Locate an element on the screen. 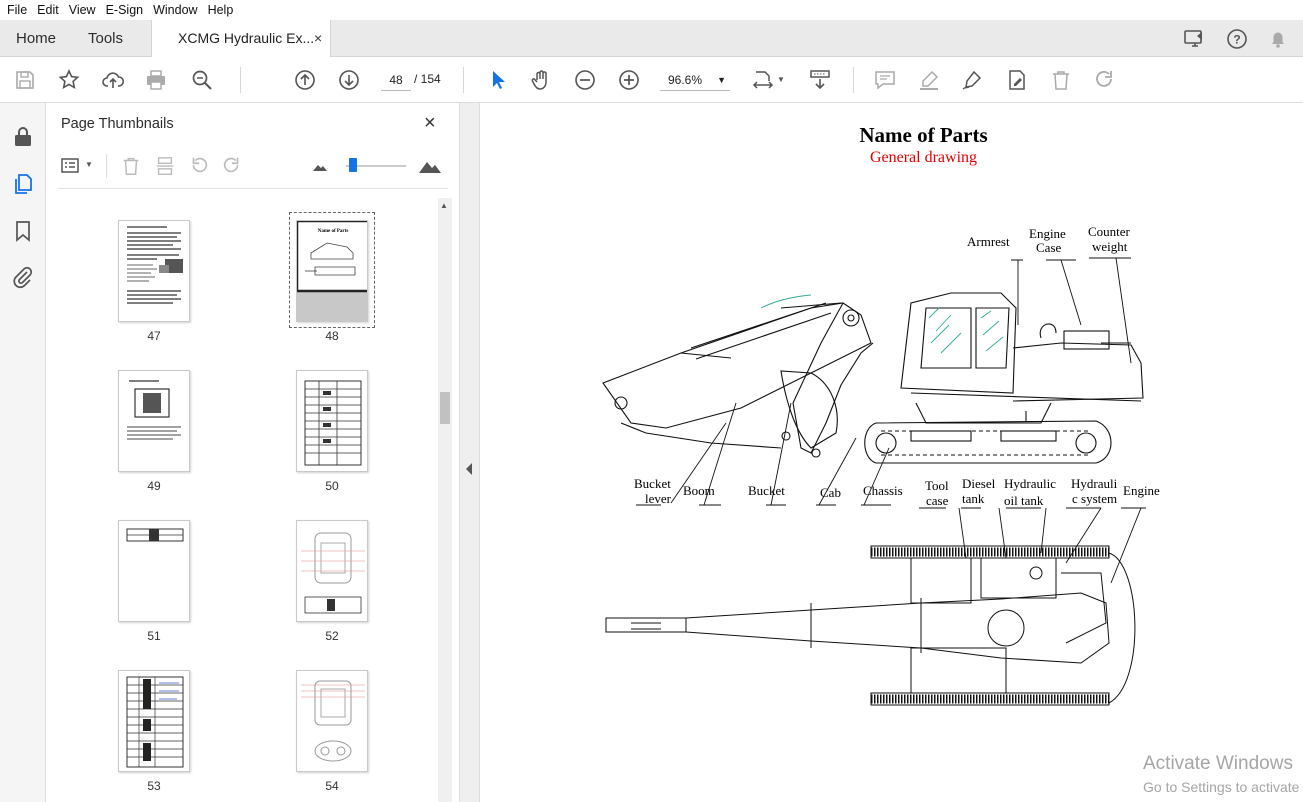 The height and width of the screenshot is (802, 1303). thumbnail-page-number: 52 is located at coordinates (332, 636).